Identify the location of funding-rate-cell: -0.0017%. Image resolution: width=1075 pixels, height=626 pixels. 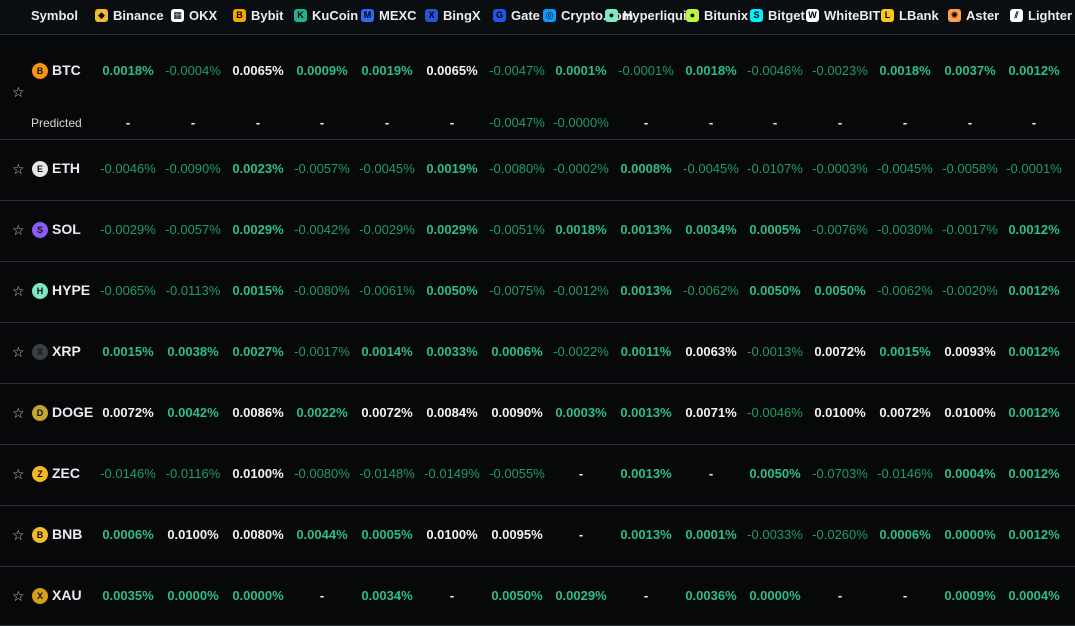
(970, 229).